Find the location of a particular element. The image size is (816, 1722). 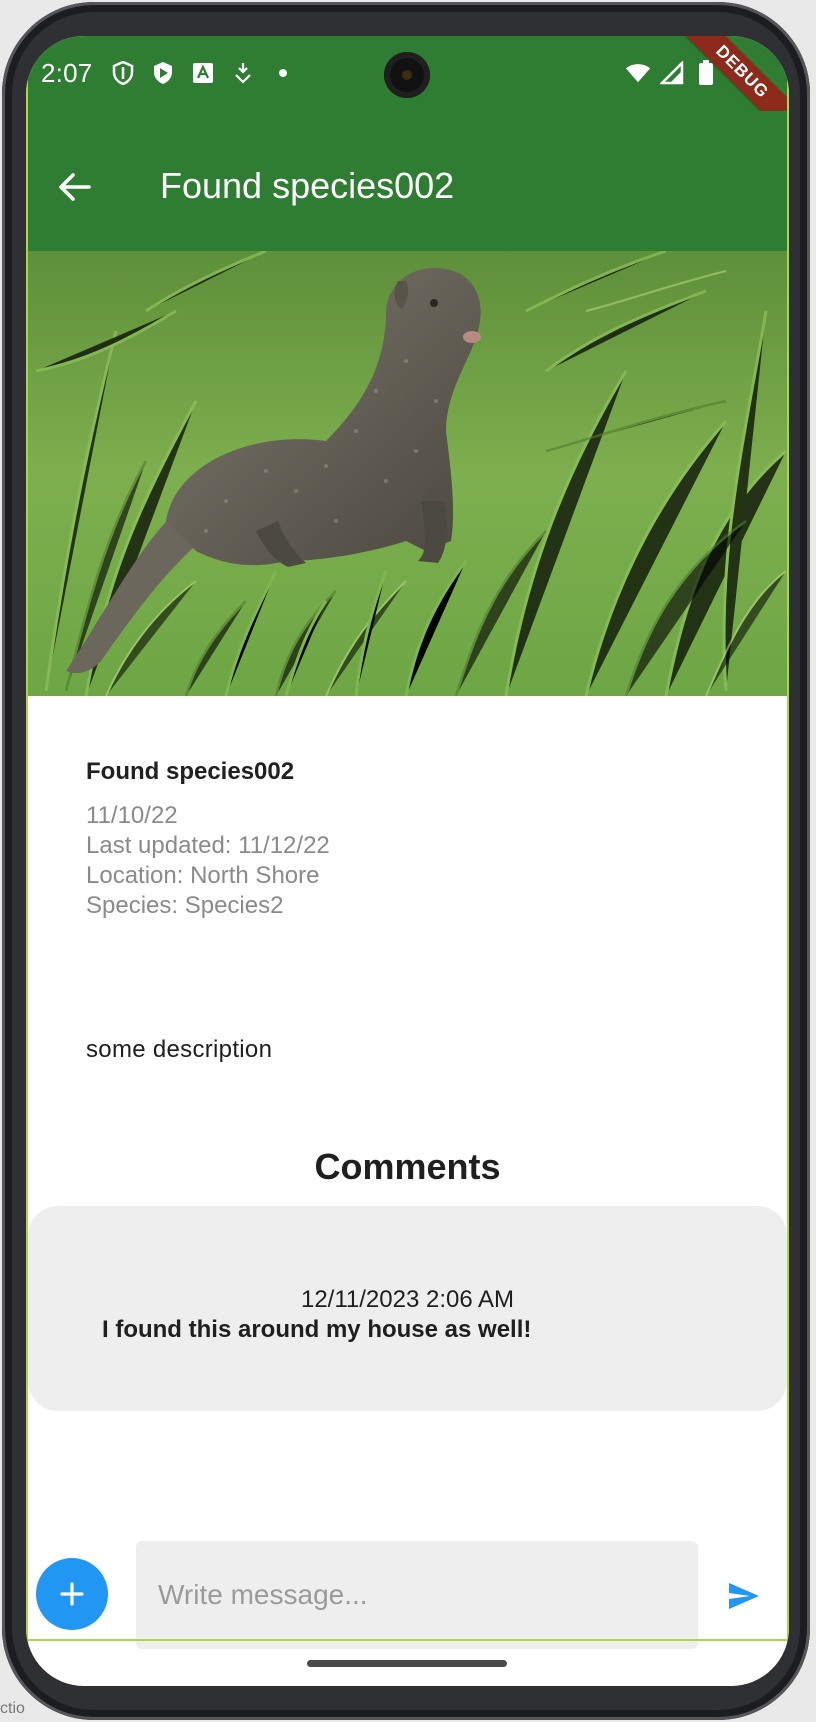

send-button is located at coordinates (744, 1596).